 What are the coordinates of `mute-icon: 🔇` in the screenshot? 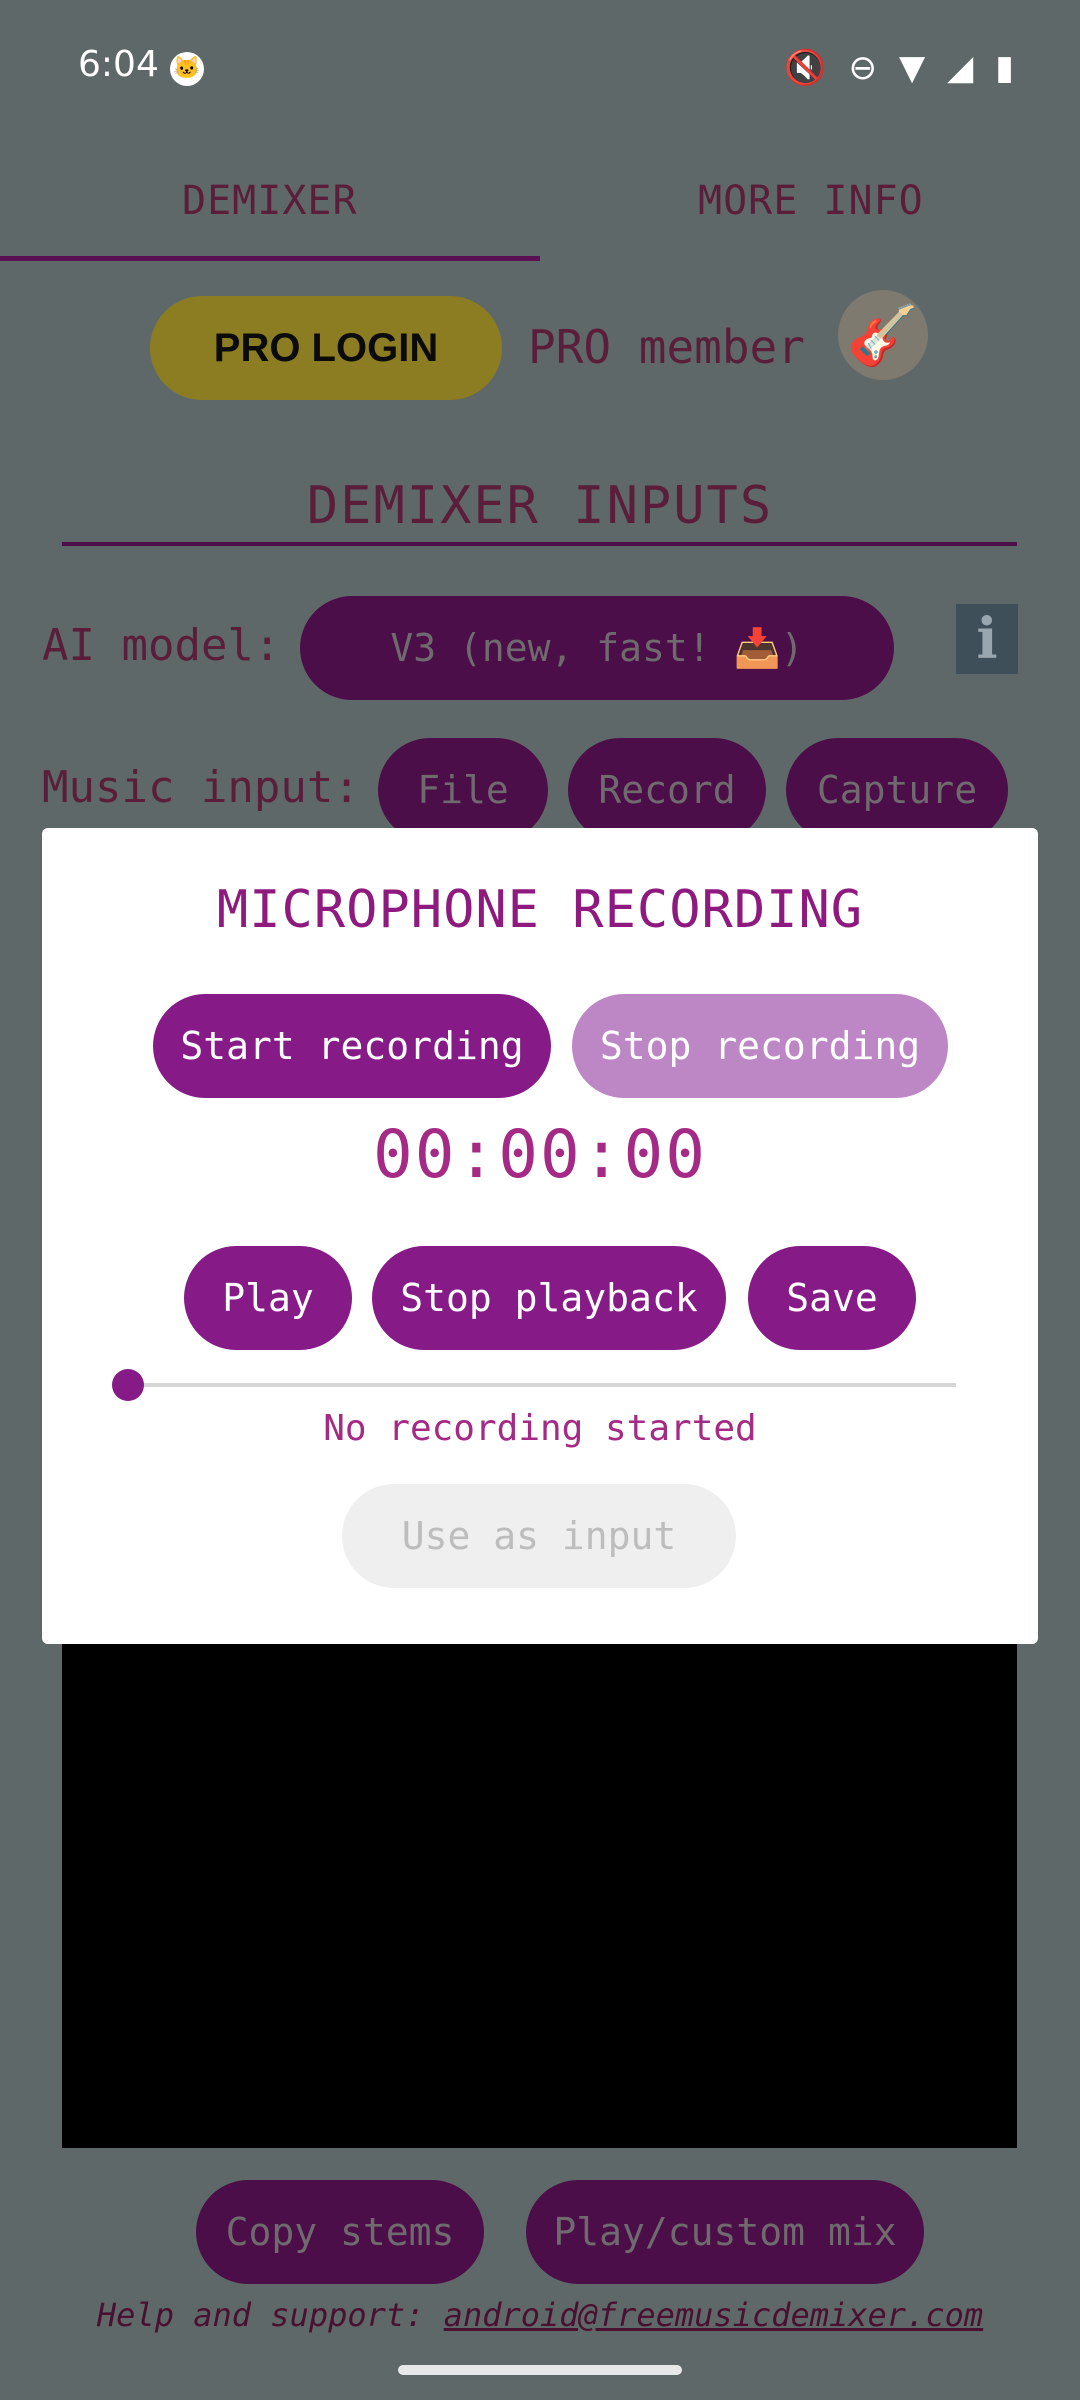 It's located at (805, 68).